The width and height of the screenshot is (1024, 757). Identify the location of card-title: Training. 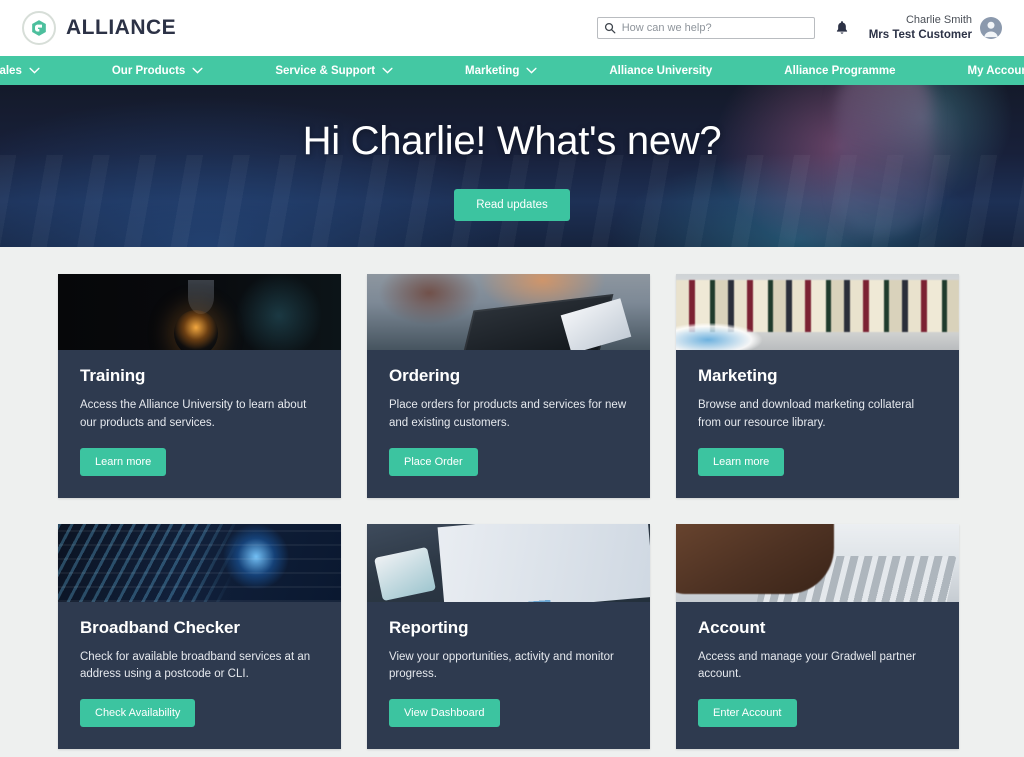
(113, 375).